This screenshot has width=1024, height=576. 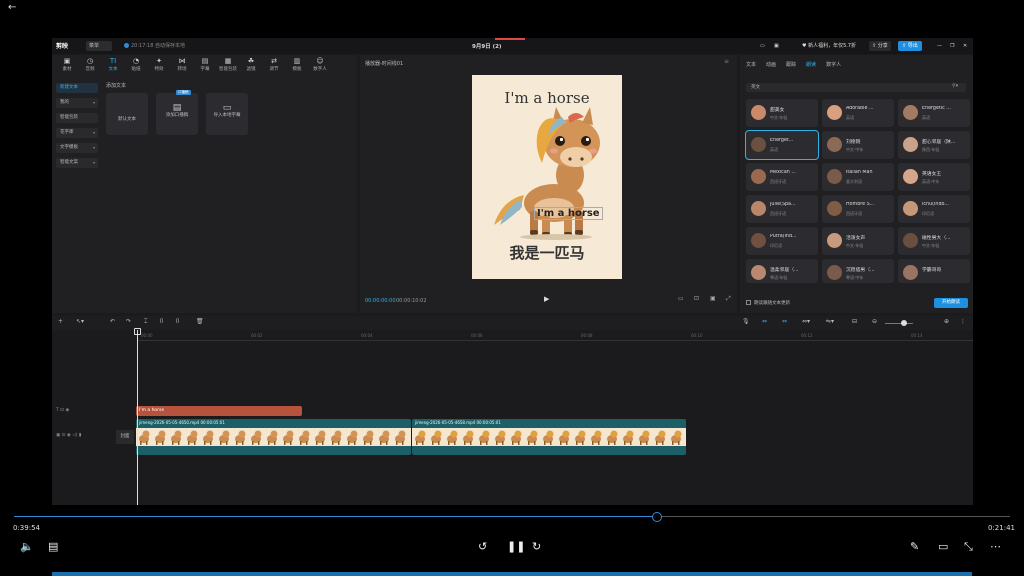 What do you see at coordinates (934, 113) in the screenshot?
I see `voice-card: Energetic ... 英语` at bounding box center [934, 113].